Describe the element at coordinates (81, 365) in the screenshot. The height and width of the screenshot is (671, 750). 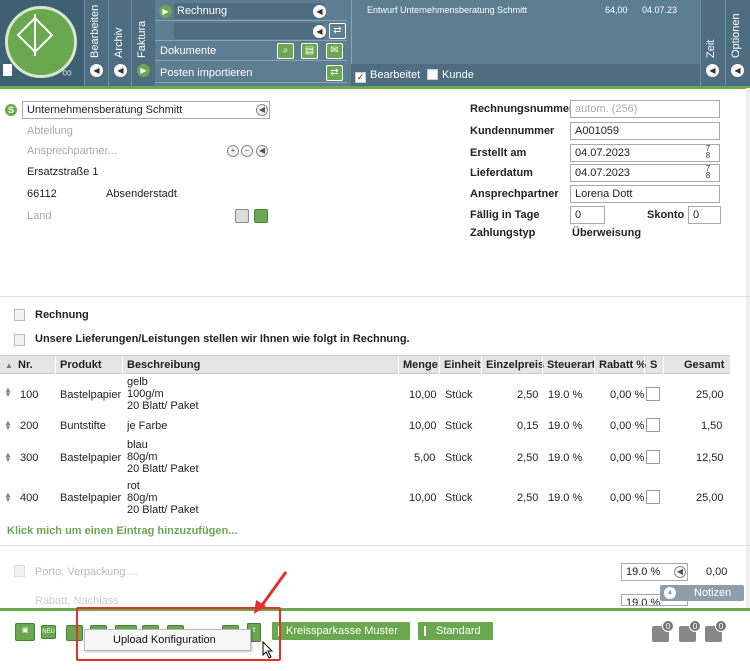
I see `col-produkt: Produkt` at that location.